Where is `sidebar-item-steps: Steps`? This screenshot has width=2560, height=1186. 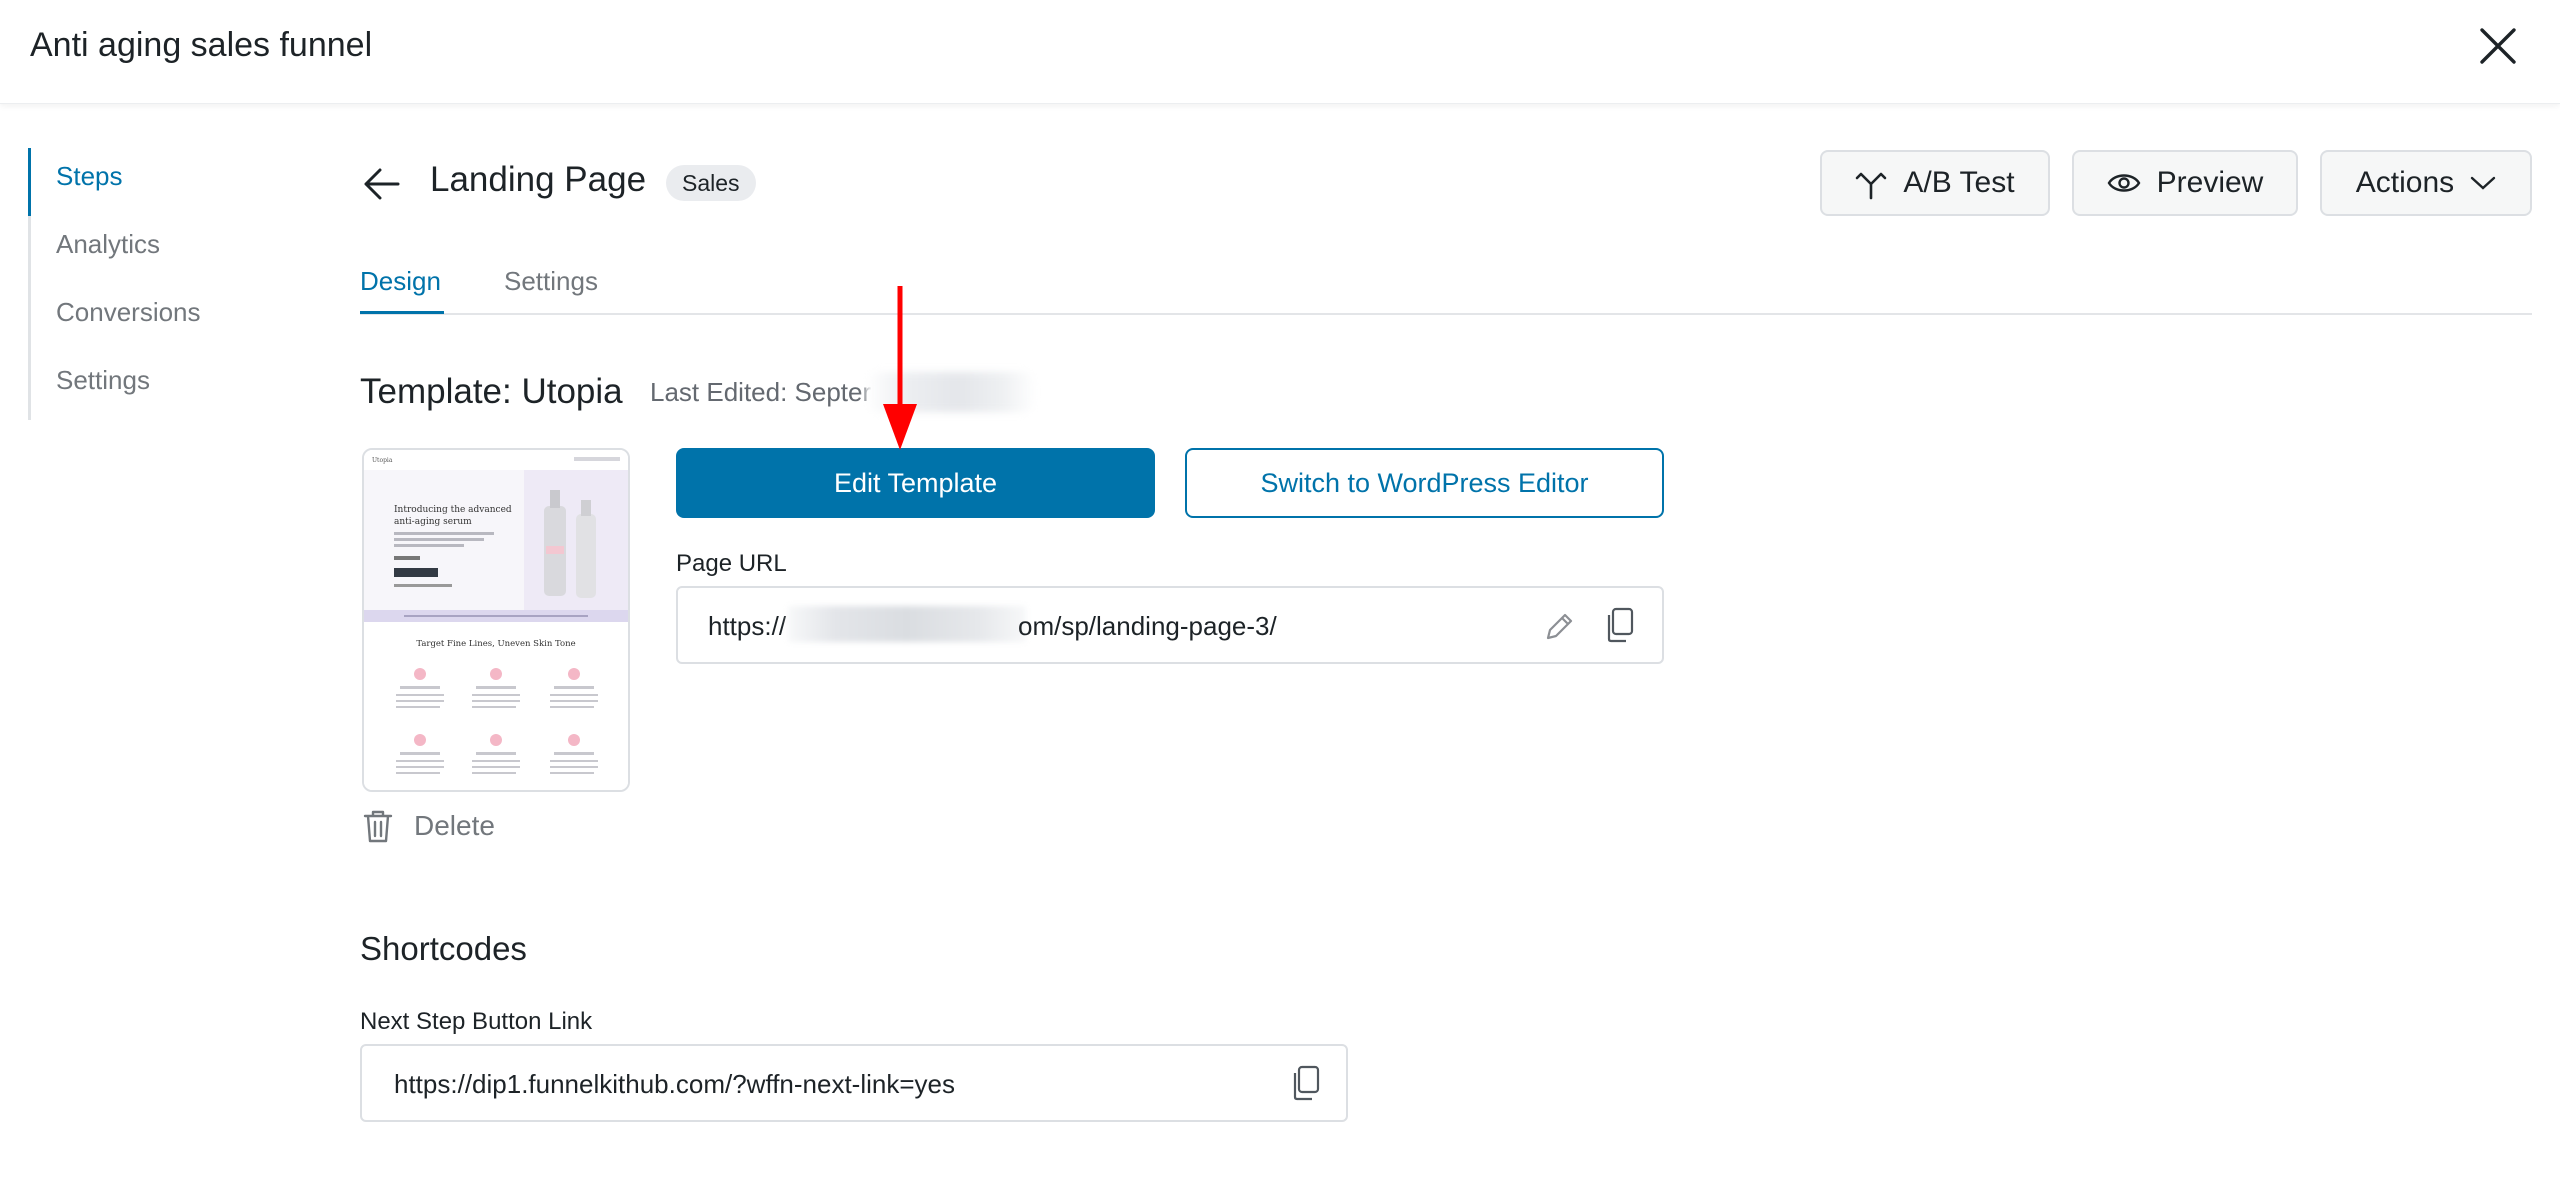
sidebar-item-steps: Steps is located at coordinates (153, 182).